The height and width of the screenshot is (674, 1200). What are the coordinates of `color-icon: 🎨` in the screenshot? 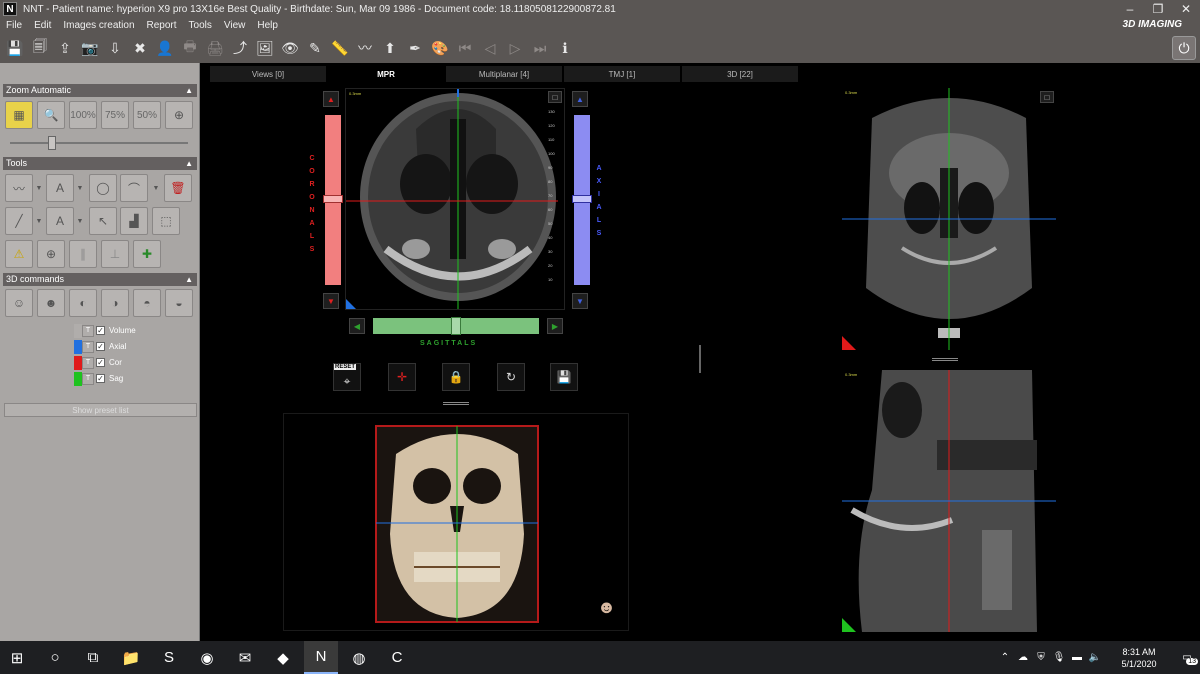 It's located at (440, 48).